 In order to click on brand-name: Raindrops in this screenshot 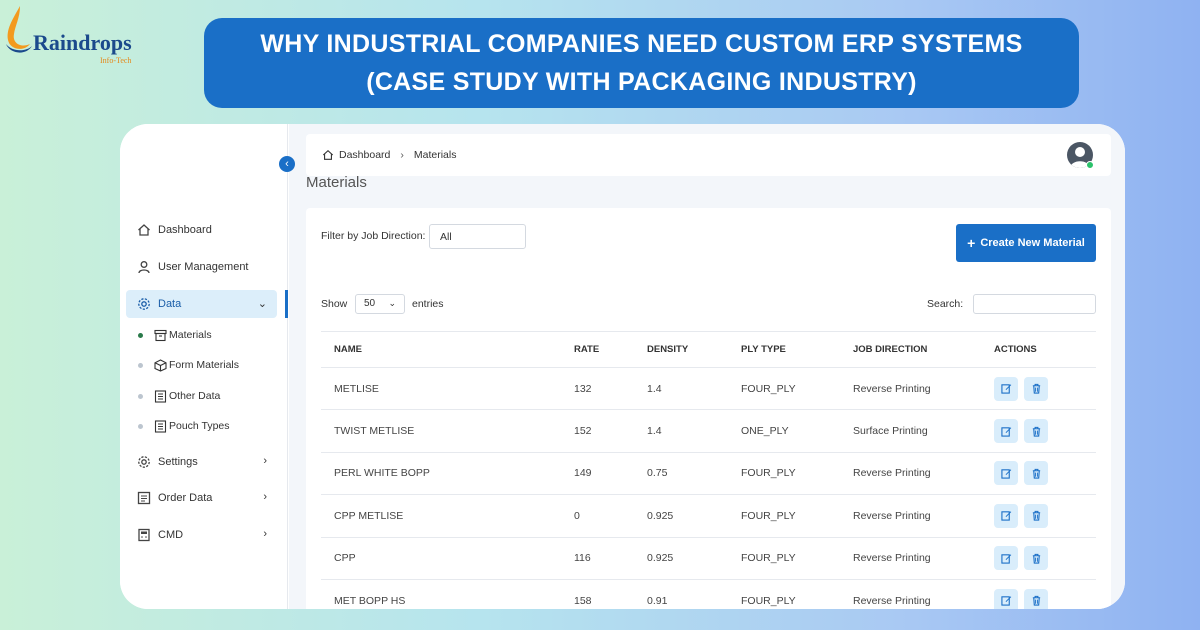, I will do `click(82, 42)`.